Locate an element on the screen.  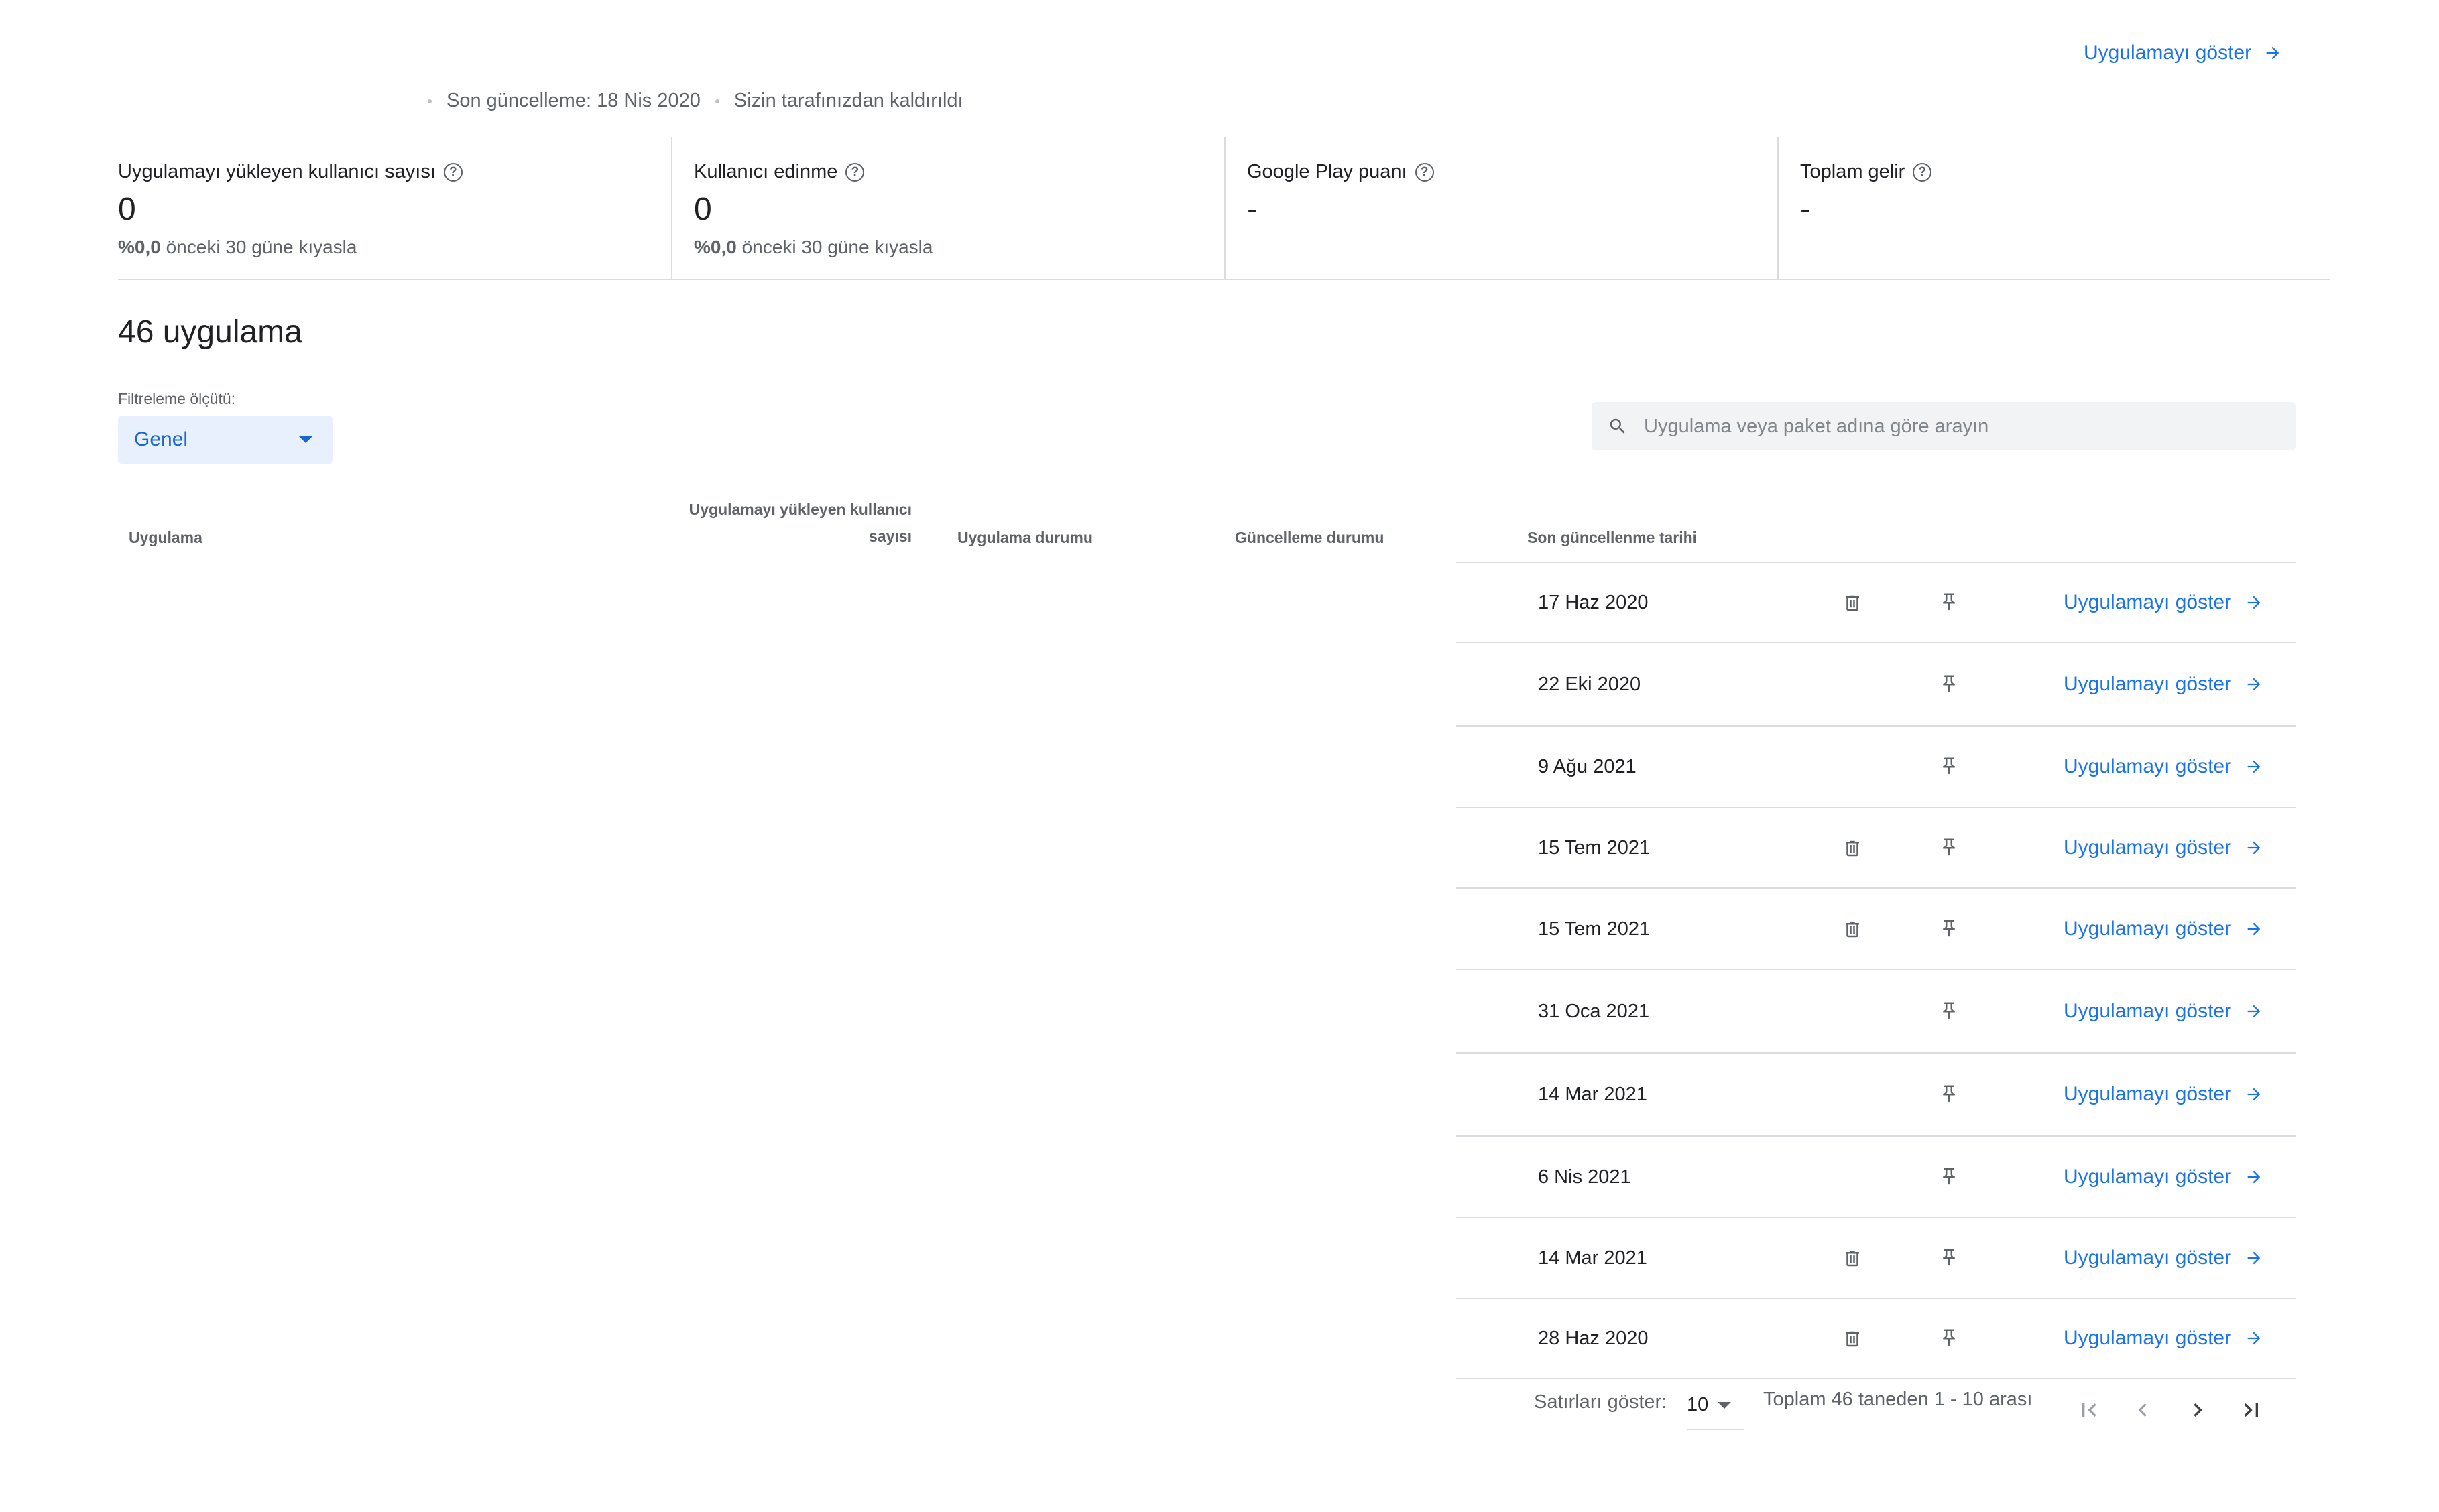
apps-count-title: 46 uygulama is located at coordinates (210, 332).